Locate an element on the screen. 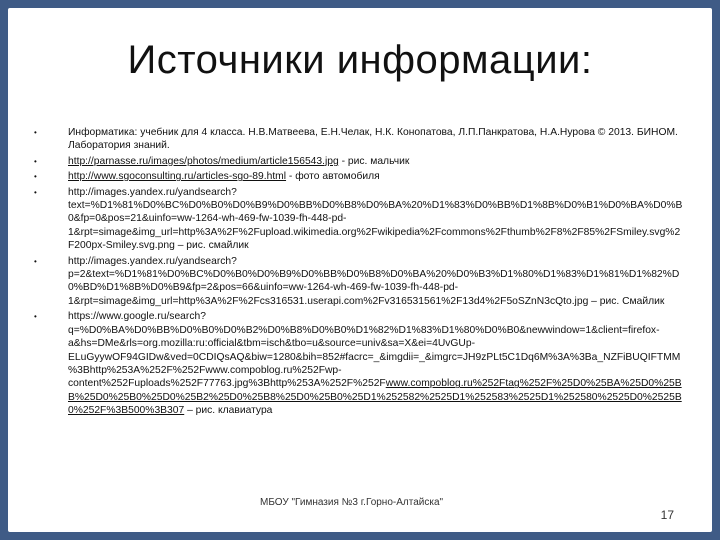  footer-text: МБОУ "Гимназия №3 г.Горно-Алтайска" is located at coordinates (352, 502).